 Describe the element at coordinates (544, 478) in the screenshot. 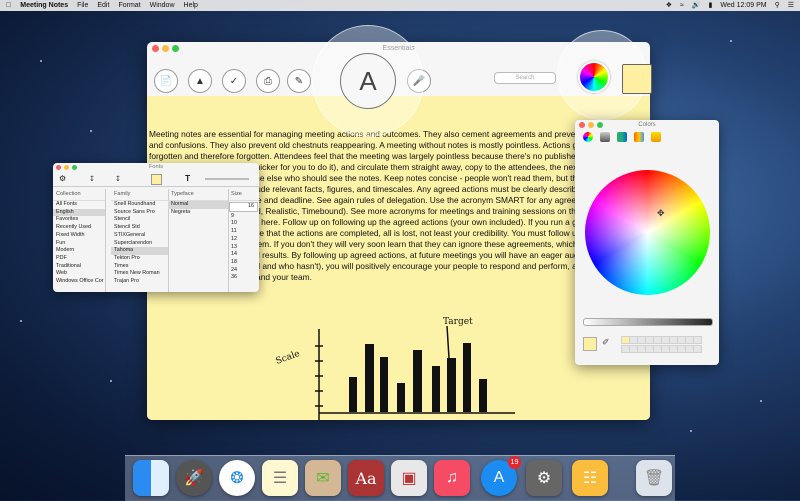

I see `system-preferences-icon: ⚙` at that location.